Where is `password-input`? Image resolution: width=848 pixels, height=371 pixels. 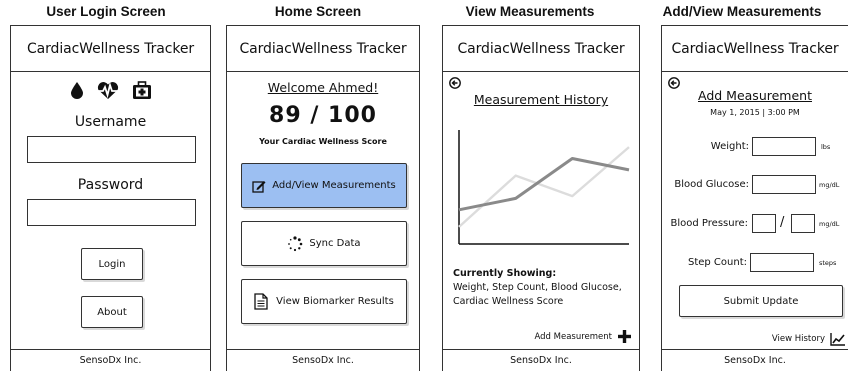 password-input is located at coordinates (111, 212).